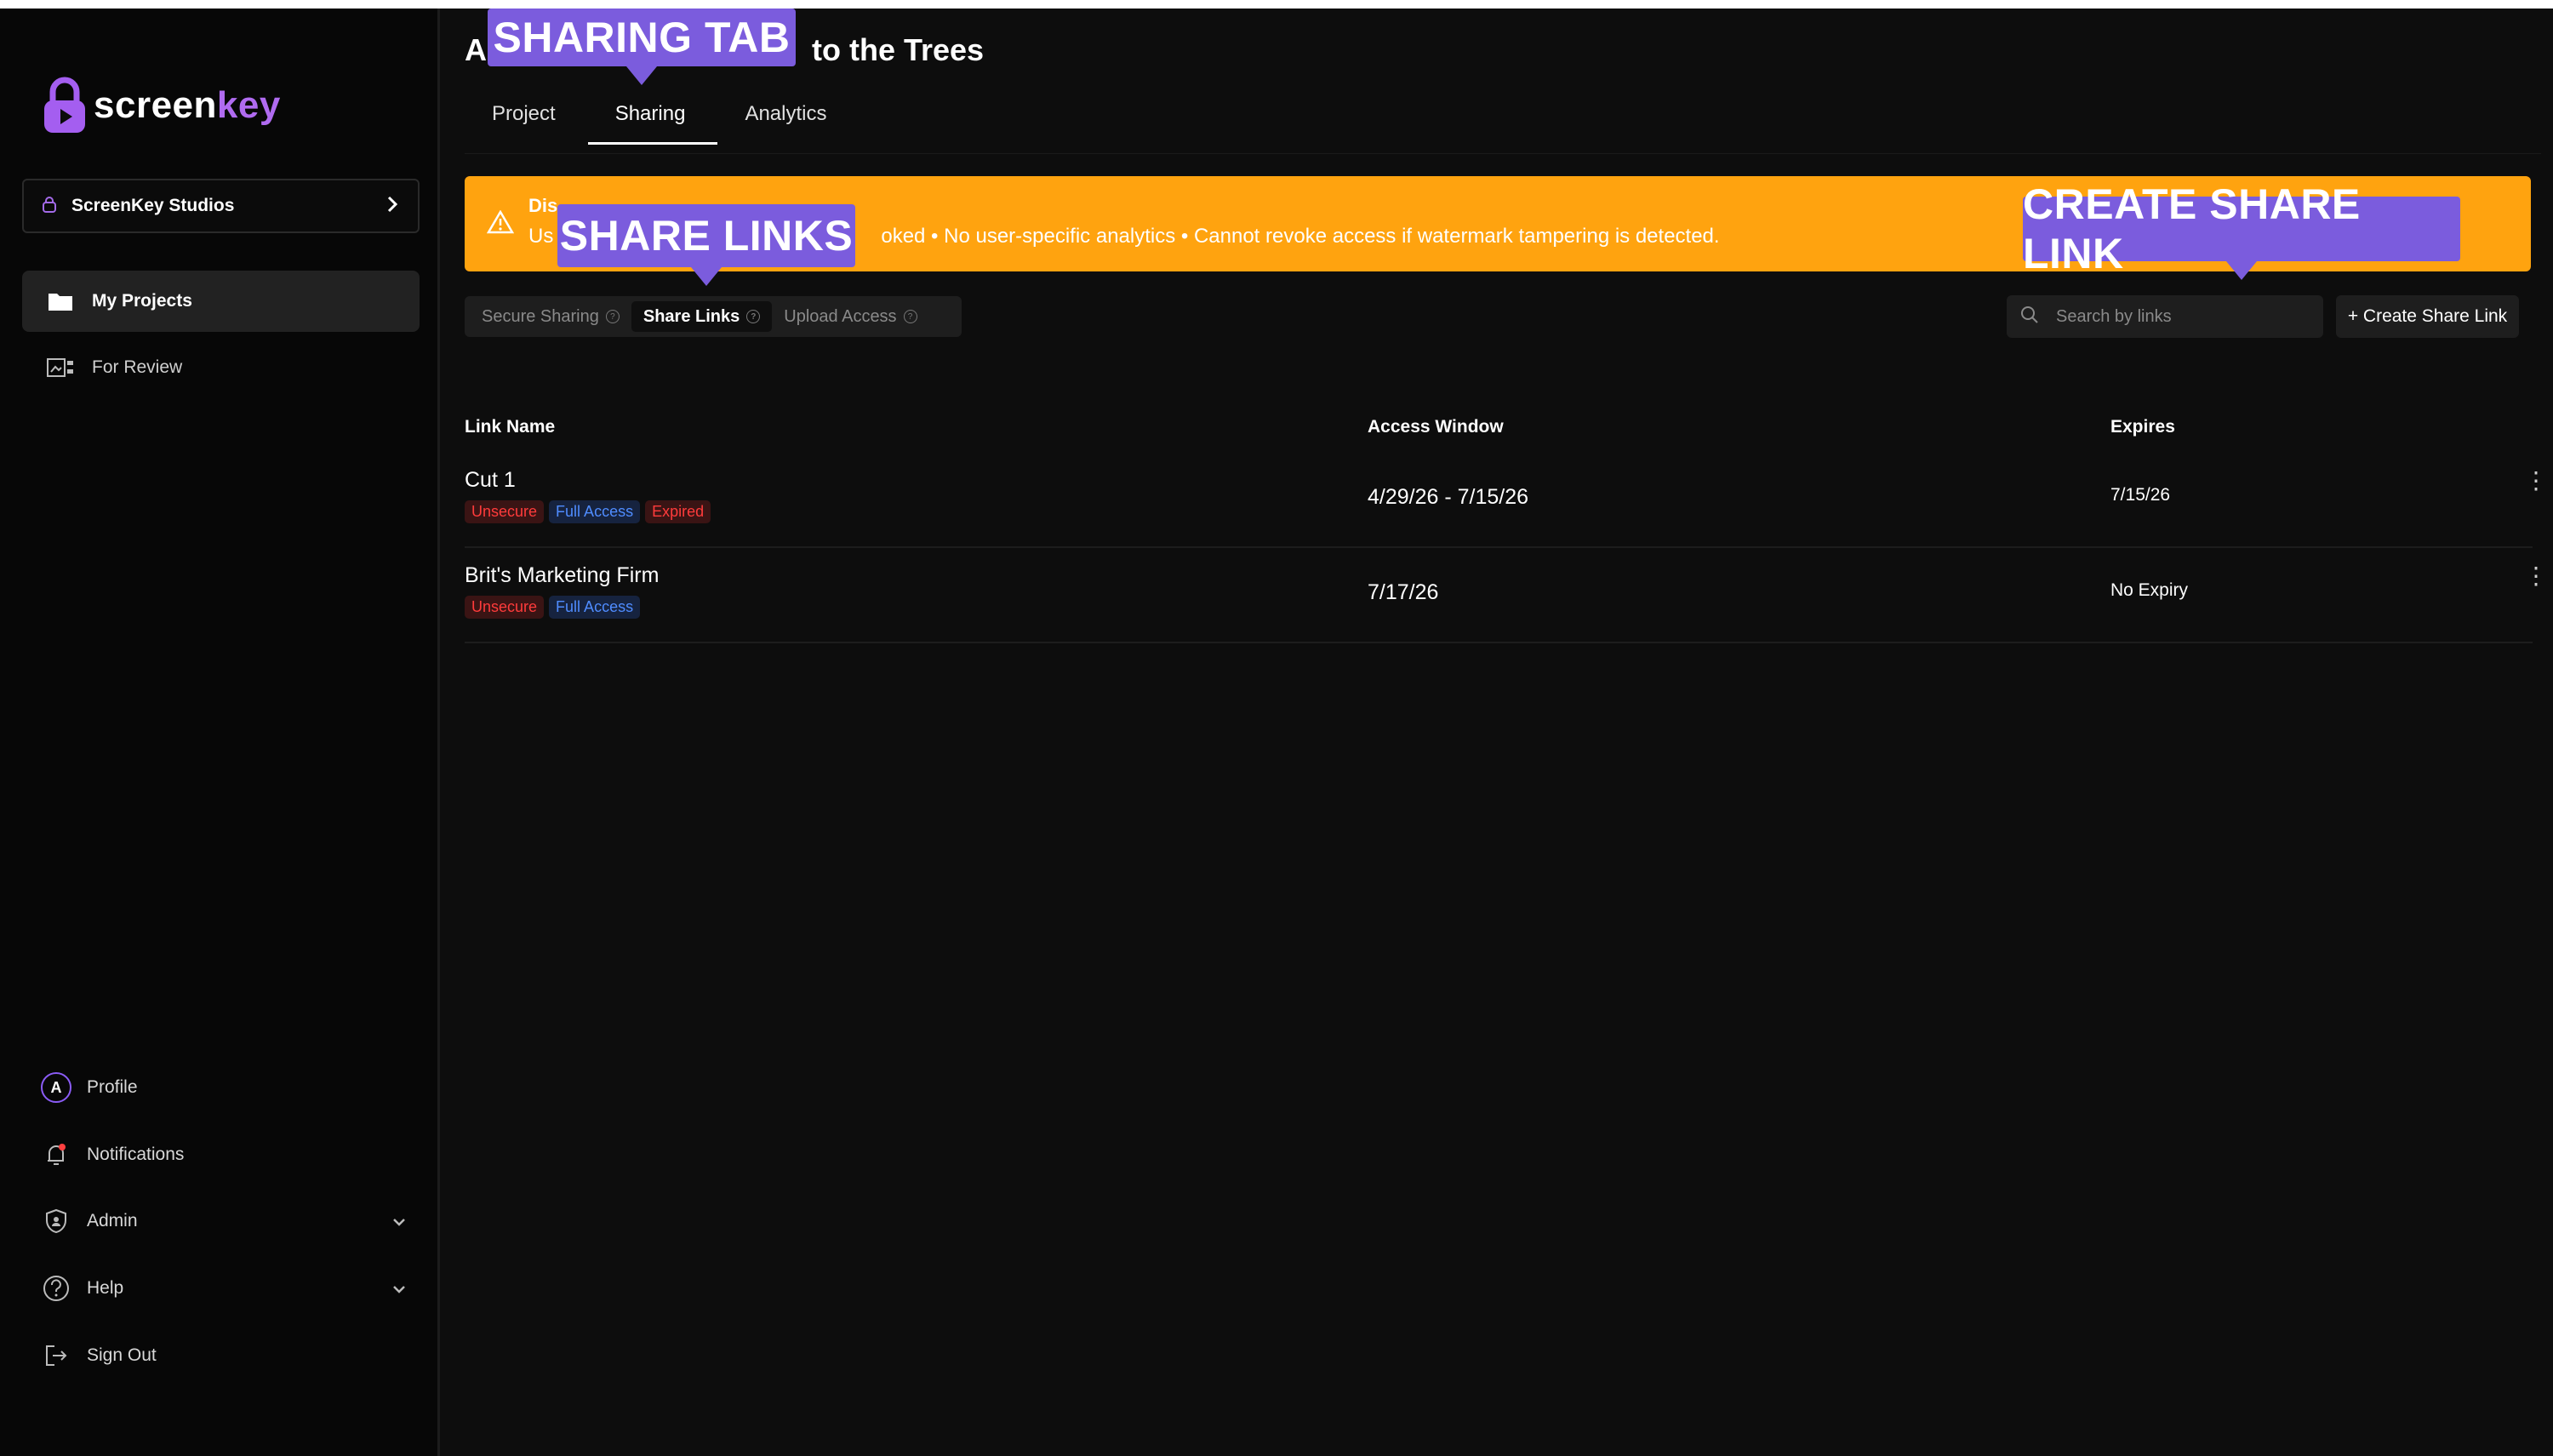  I want to click on bell-icon, so click(56, 1155).